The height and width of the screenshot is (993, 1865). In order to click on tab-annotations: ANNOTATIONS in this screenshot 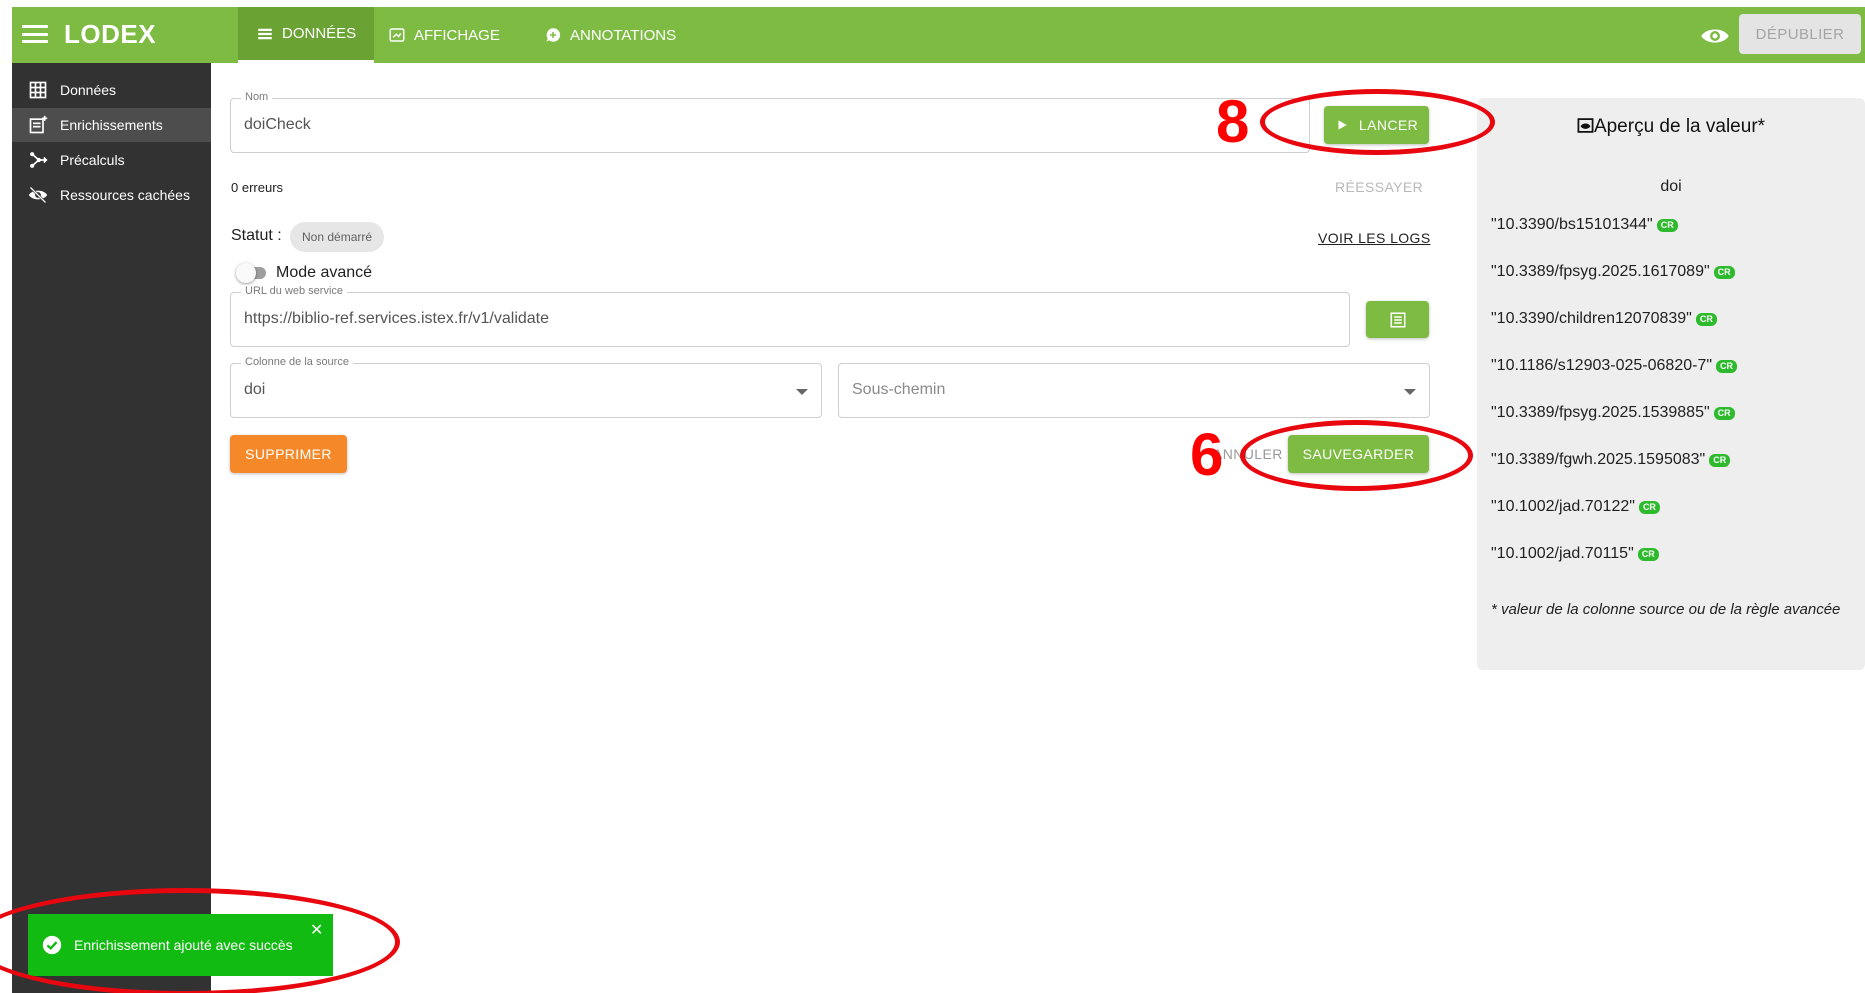, I will do `click(610, 35)`.